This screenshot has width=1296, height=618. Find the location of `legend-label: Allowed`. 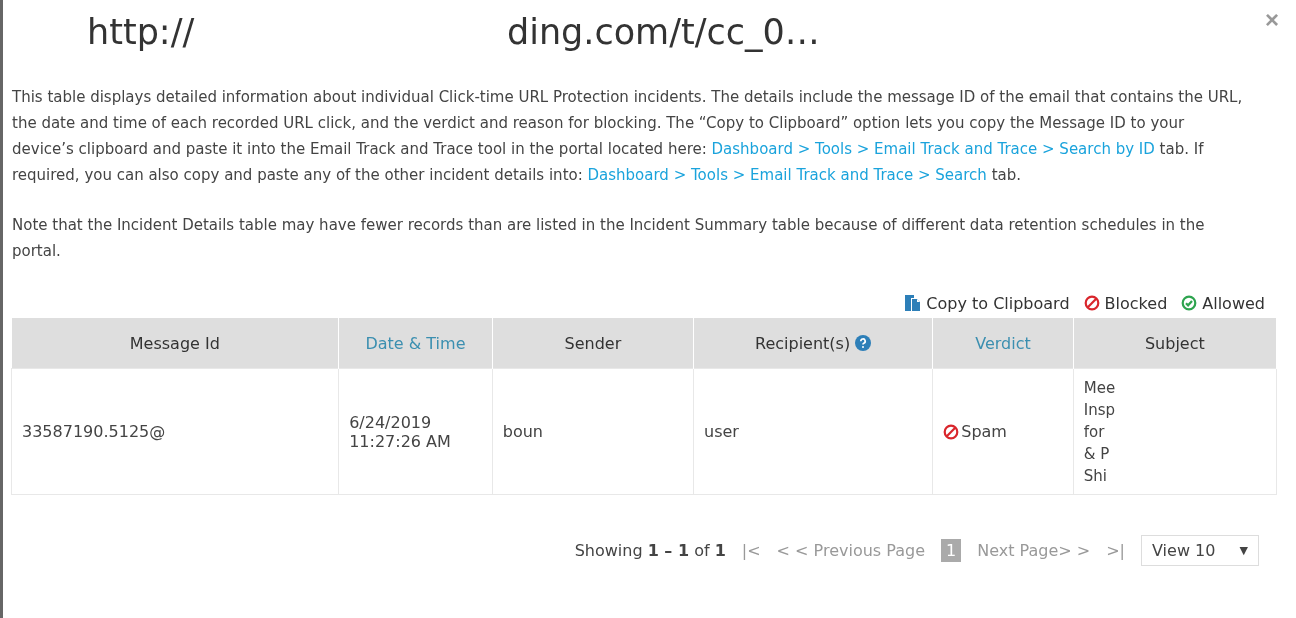

legend-label: Allowed is located at coordinates (1233, 303).